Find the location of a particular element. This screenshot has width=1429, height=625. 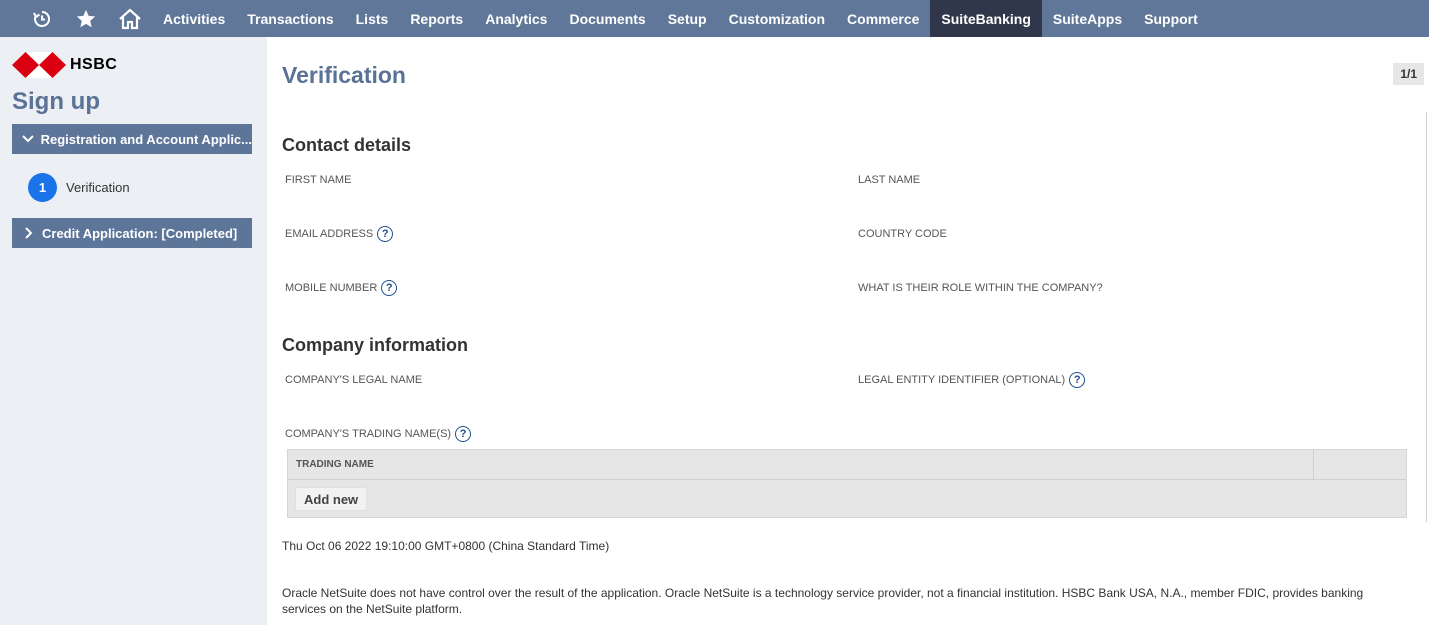

star-icon is located at coordinates (86, 18).